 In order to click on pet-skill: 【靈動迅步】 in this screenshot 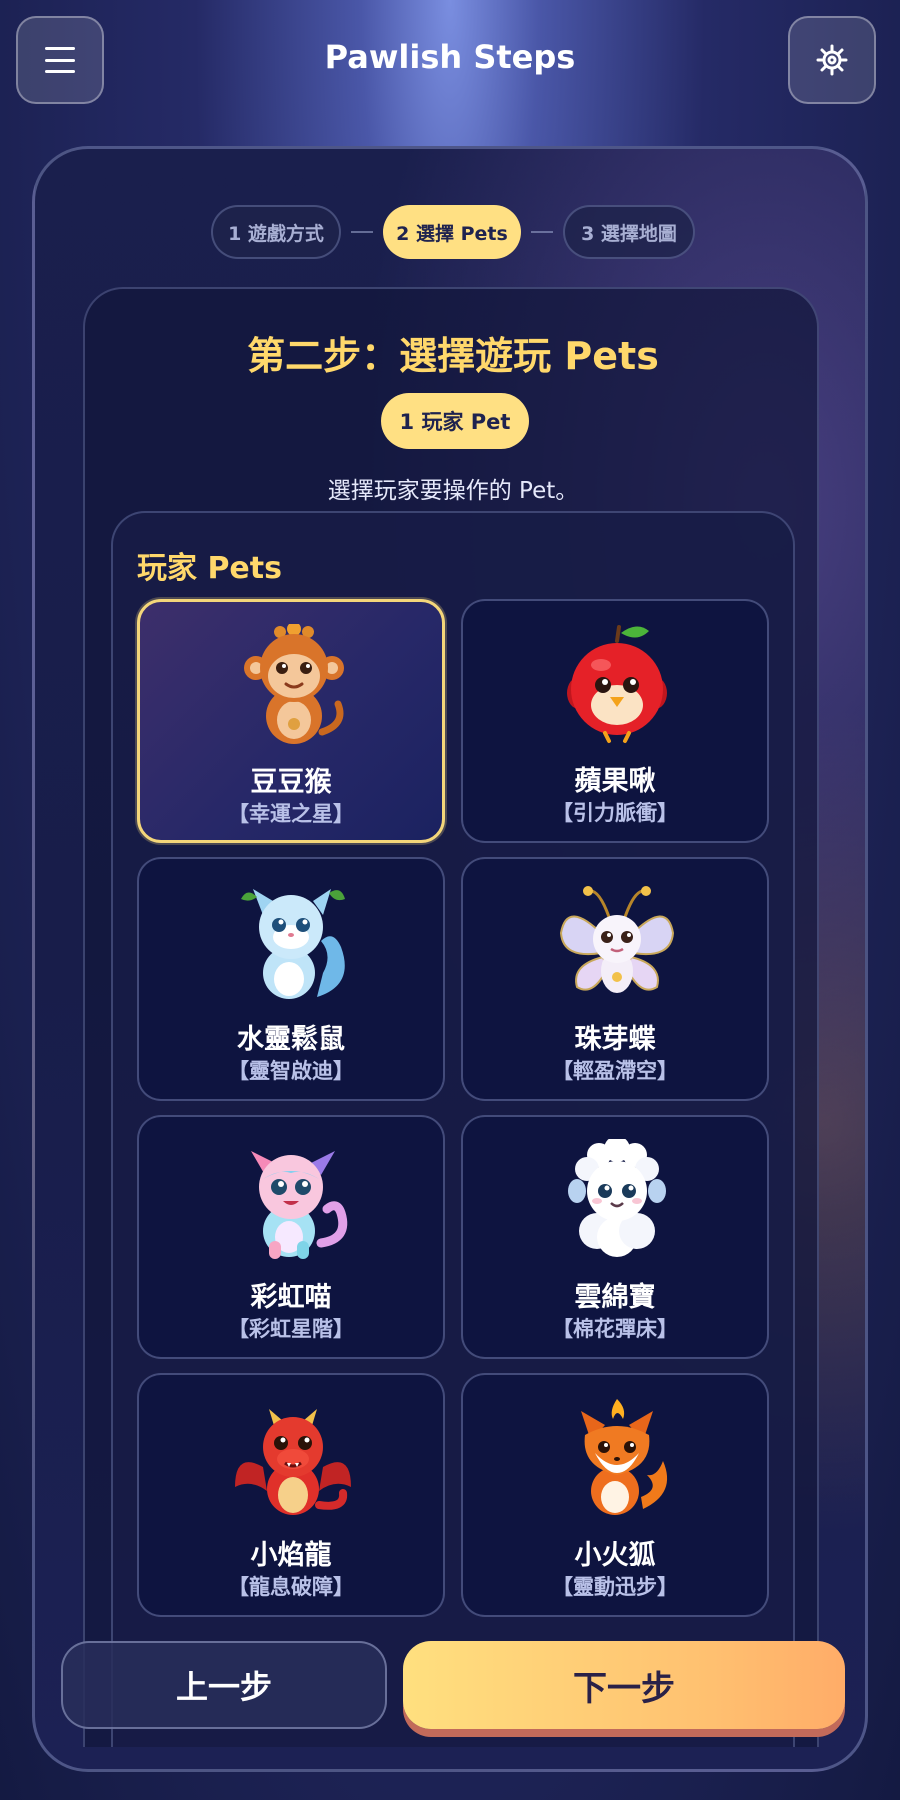, I will do `click(615, 1587)`.